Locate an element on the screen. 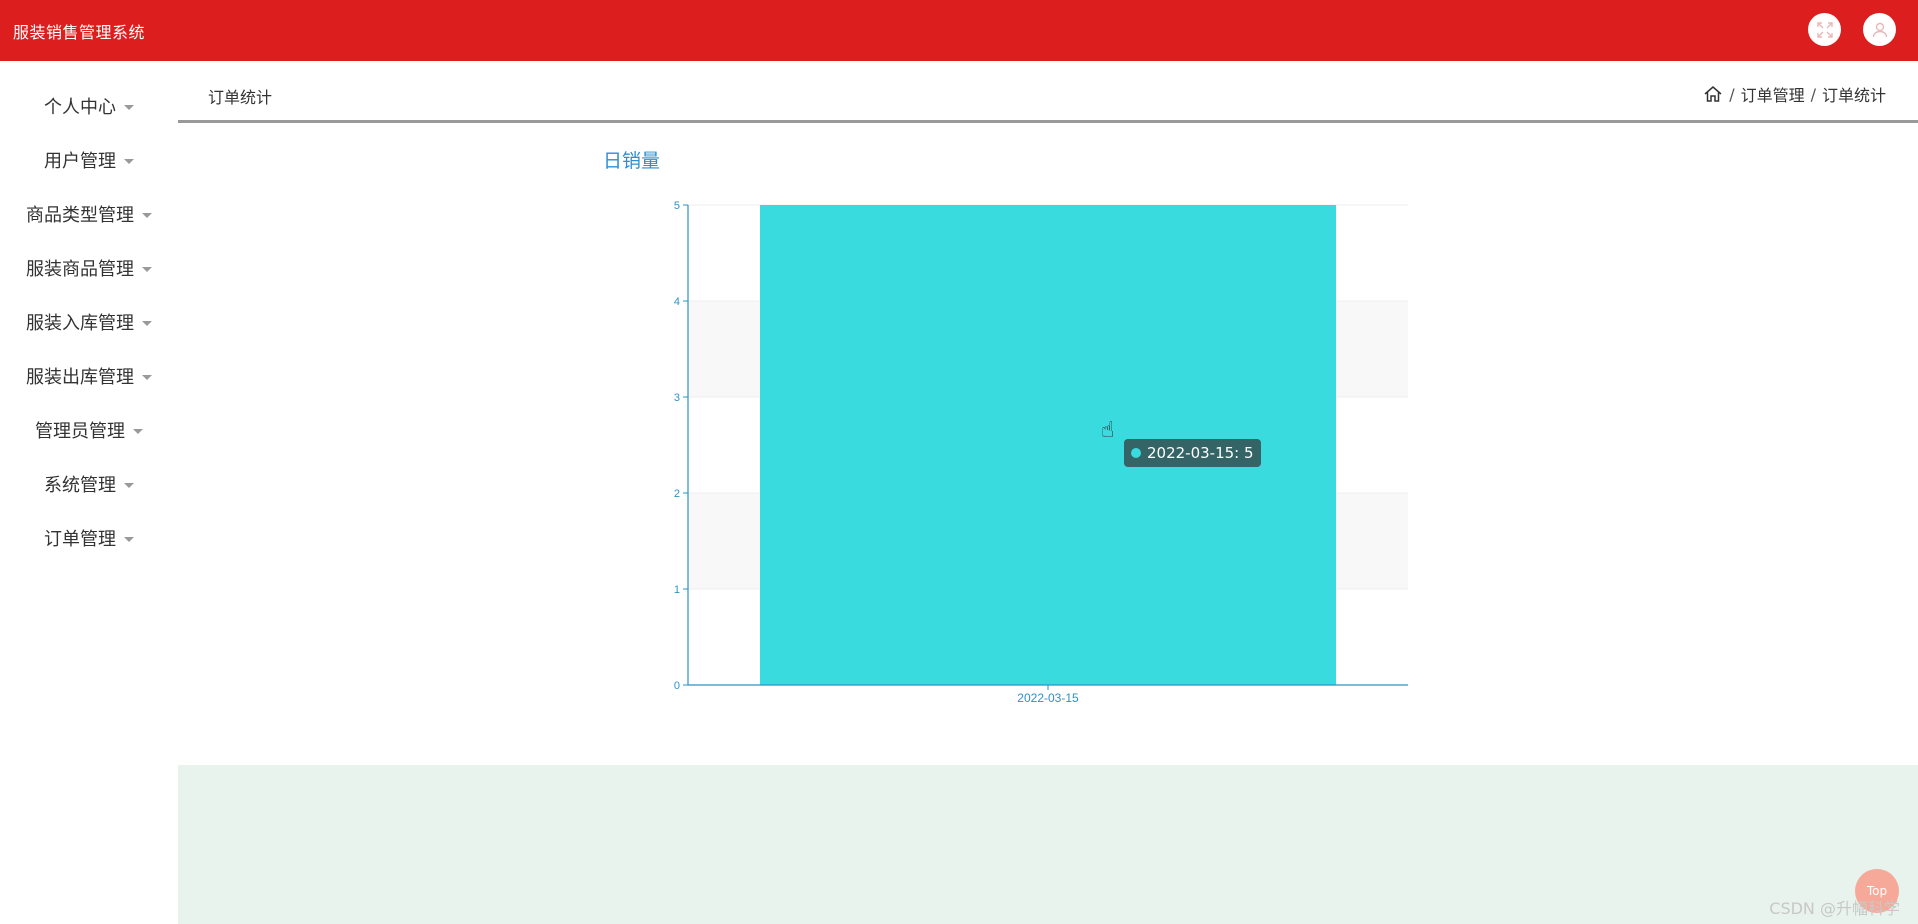  watermark: CSDN @升幅科学 is located at coordinates (1834, 908).